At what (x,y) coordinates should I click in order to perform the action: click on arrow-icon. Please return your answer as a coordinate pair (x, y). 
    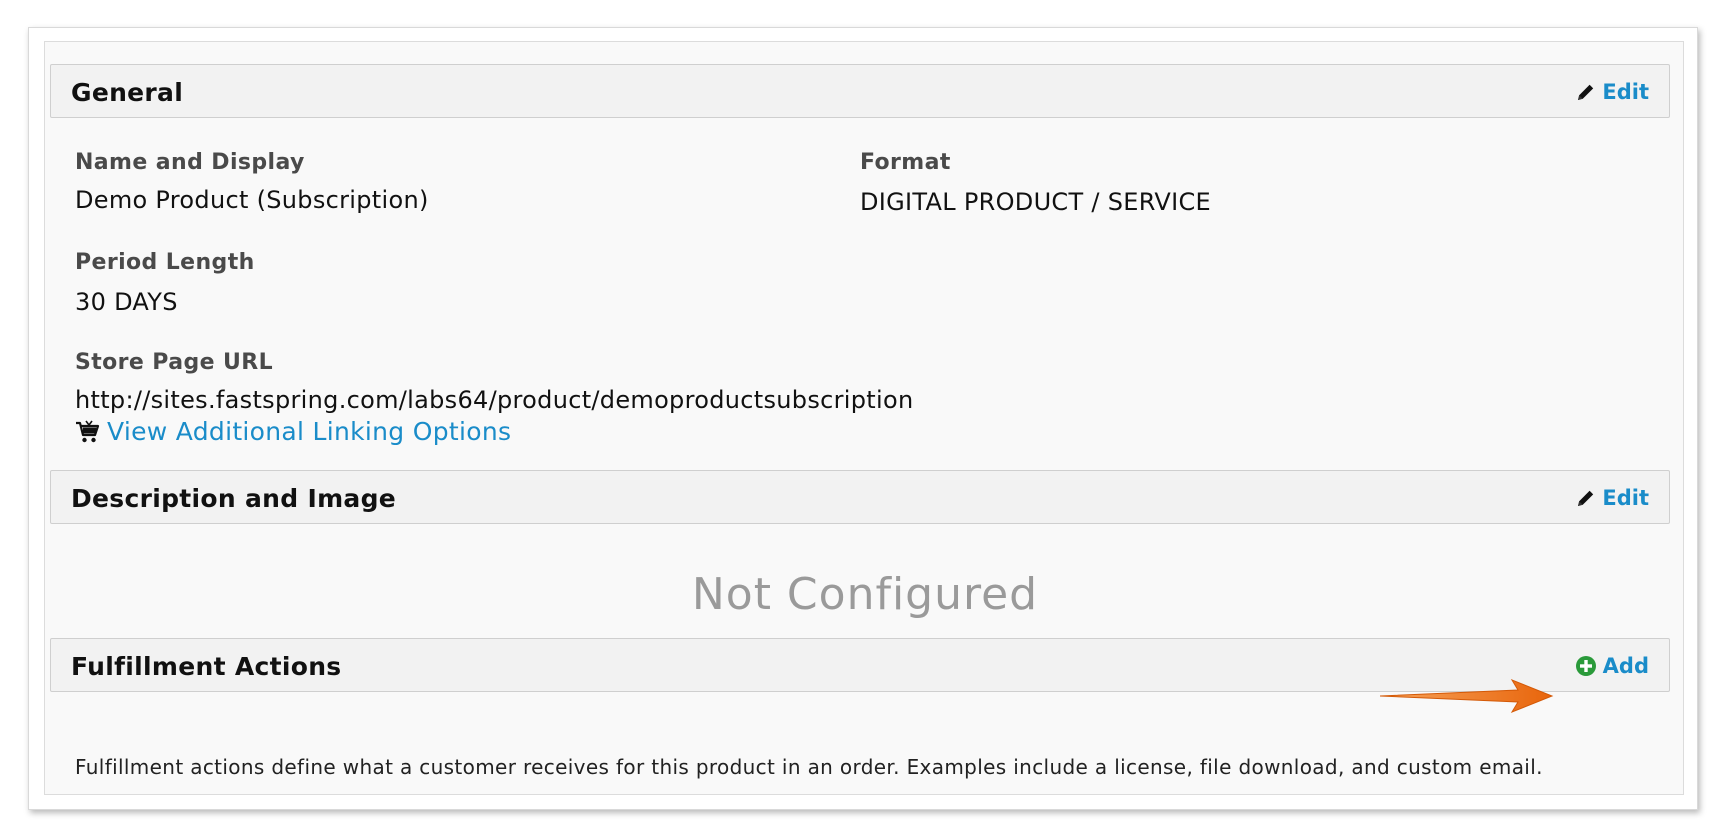
    Looking at the image, I should click on (1467, 696).